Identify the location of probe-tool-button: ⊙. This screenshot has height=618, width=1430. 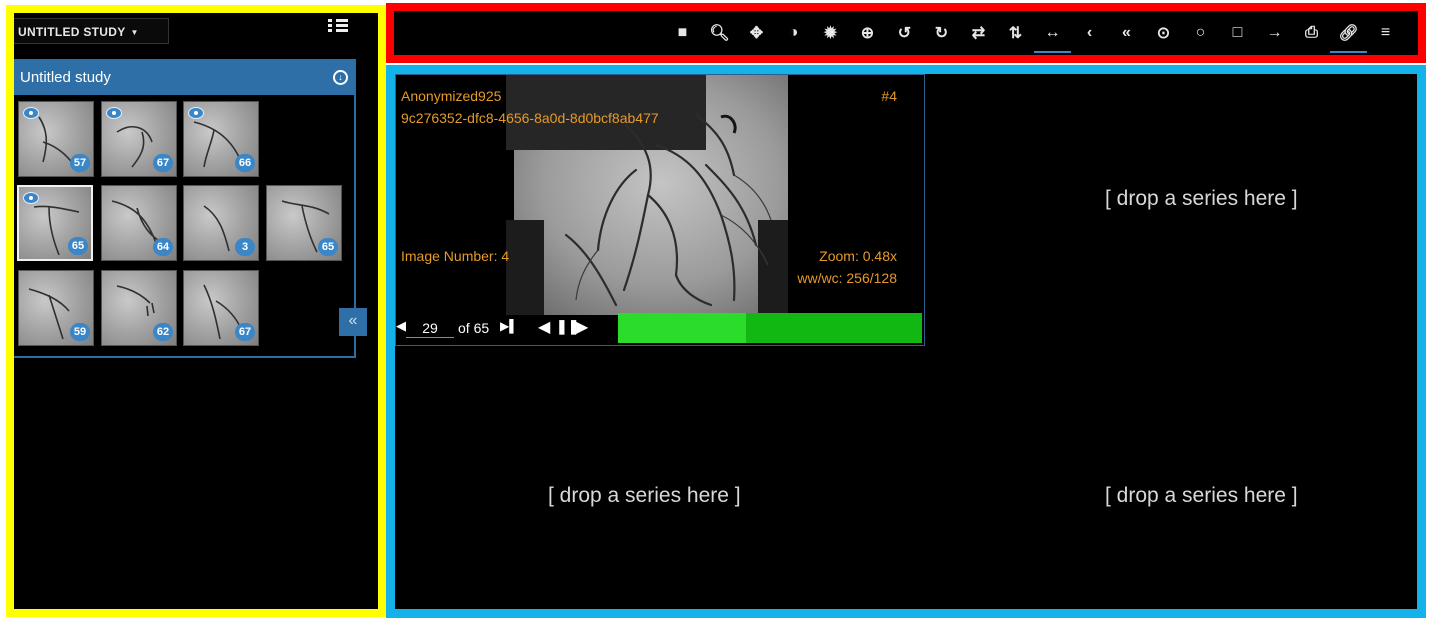
(1163, 33).